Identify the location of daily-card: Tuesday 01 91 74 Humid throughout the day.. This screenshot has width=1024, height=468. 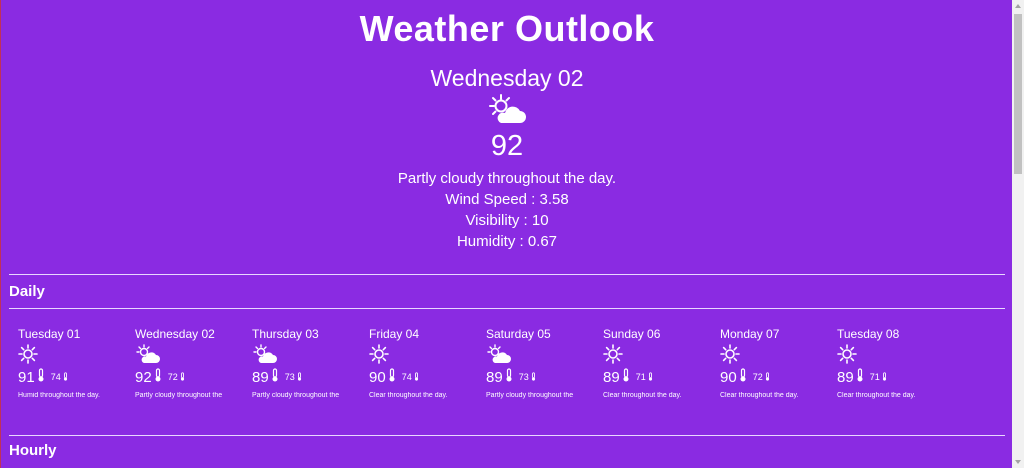
(76, 363).